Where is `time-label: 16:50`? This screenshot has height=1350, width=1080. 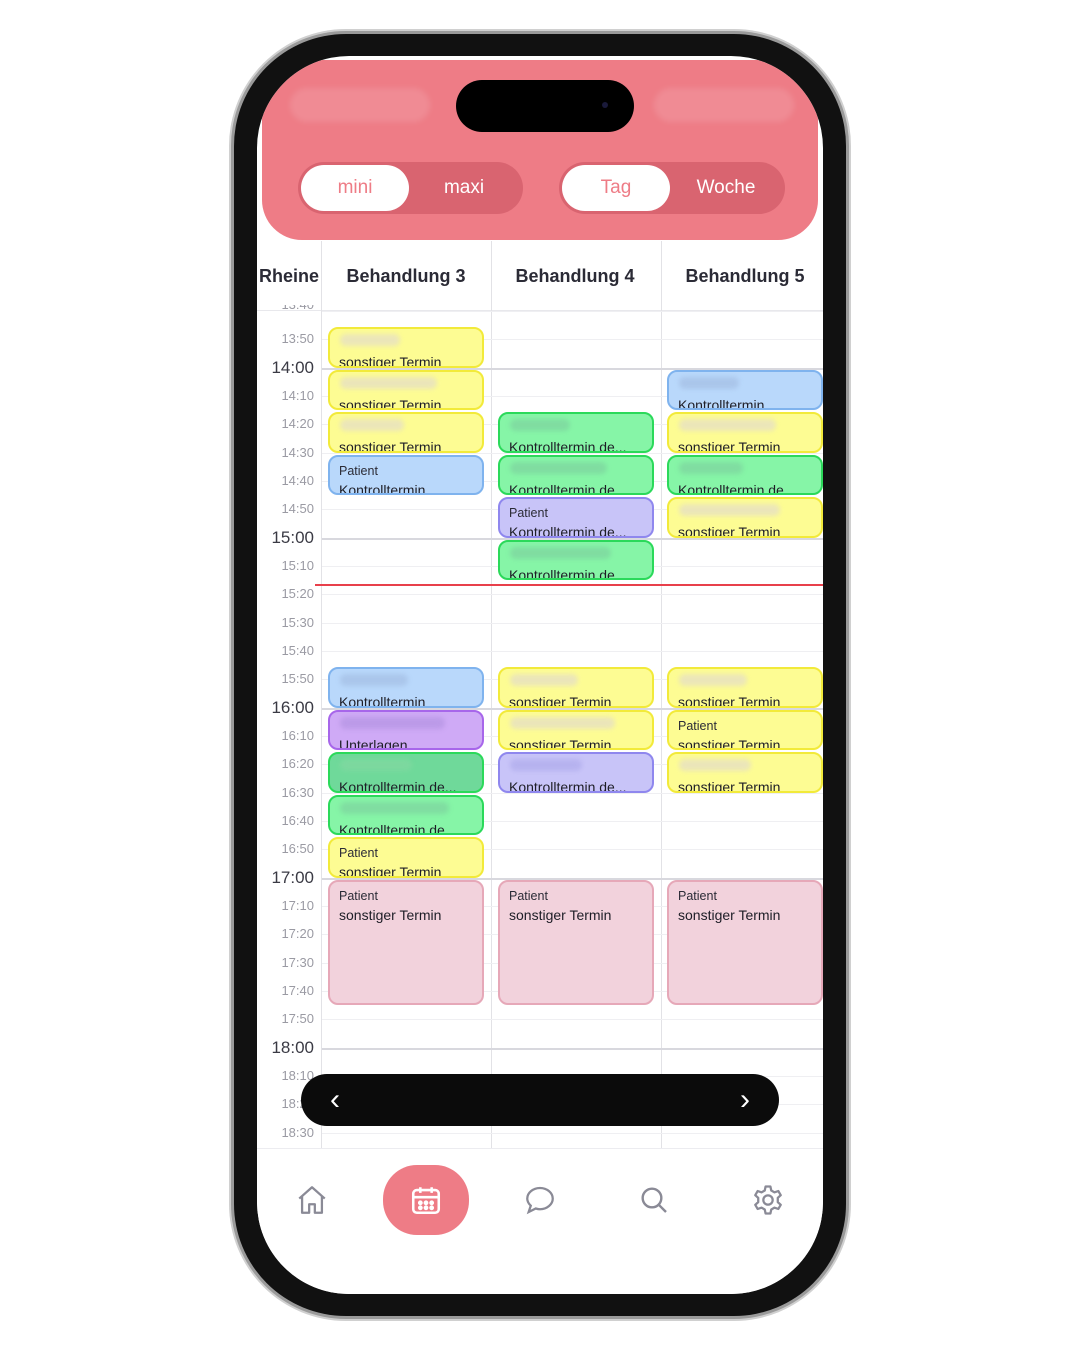 time-label: 16:50 is located at coordinates (297, 849).